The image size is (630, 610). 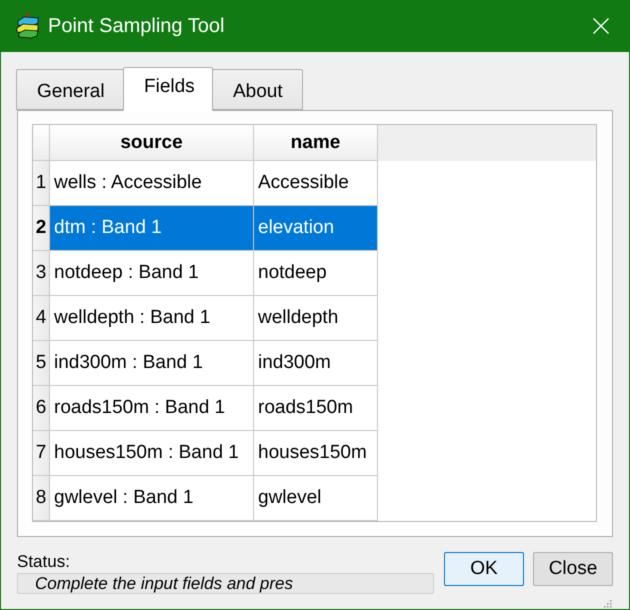 What do you see at coordinates (152, 143) in the screenshot?
I see `column-header: source` at bounding box center [152, 143].